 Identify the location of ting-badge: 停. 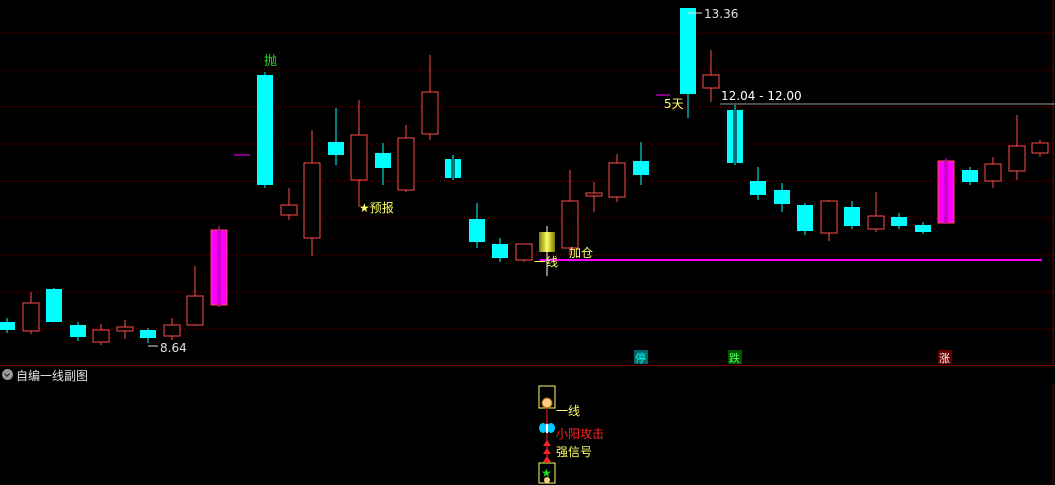
(640, 358).